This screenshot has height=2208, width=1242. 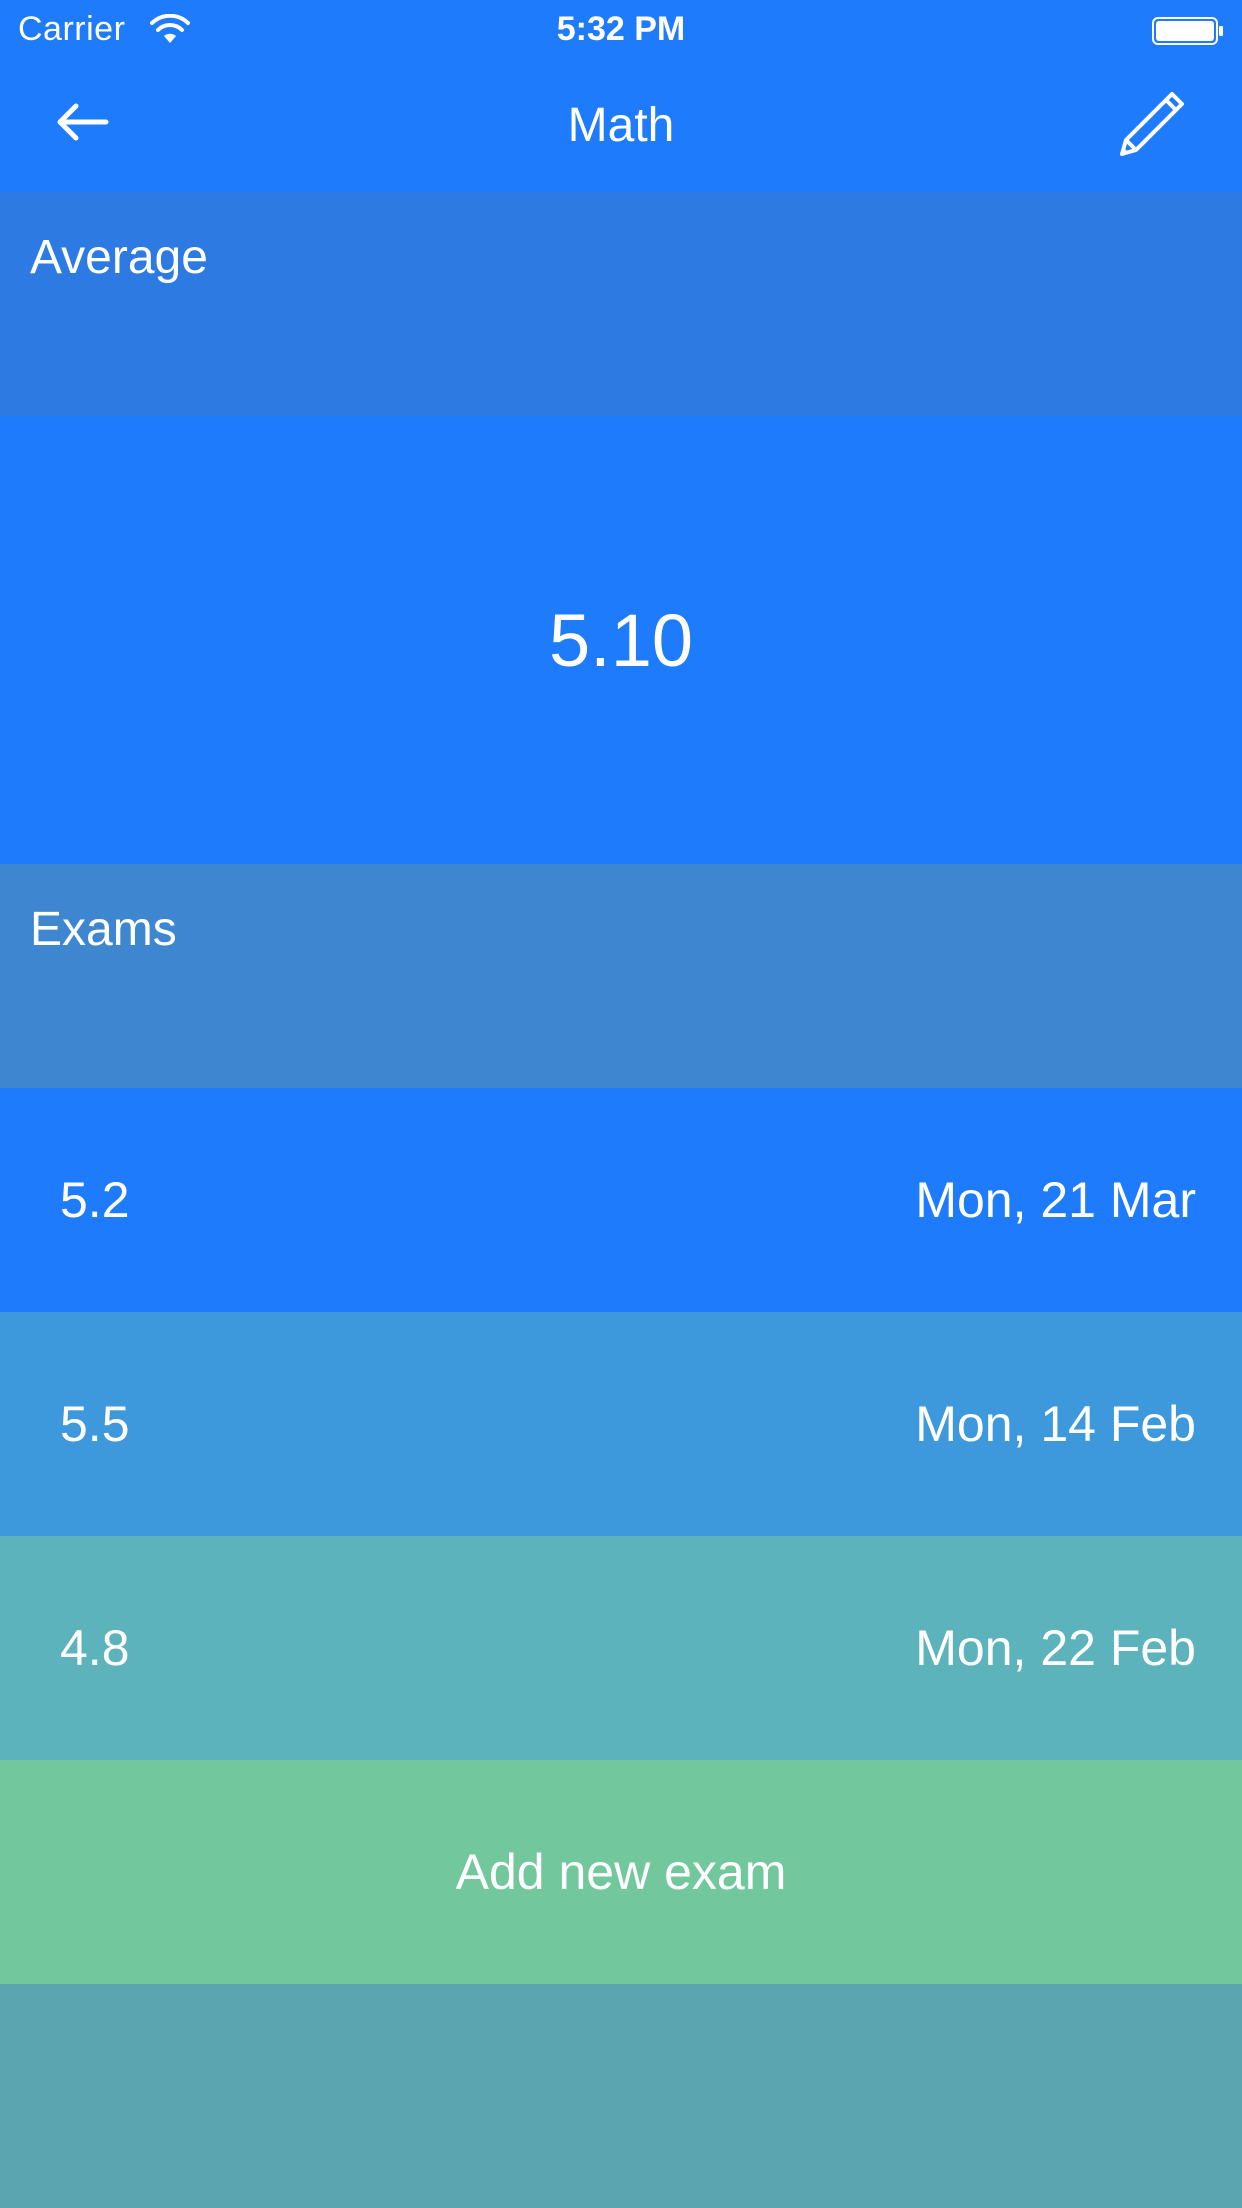 I want to click on exam-grade: 5.5, so click(x=95, y=1424).